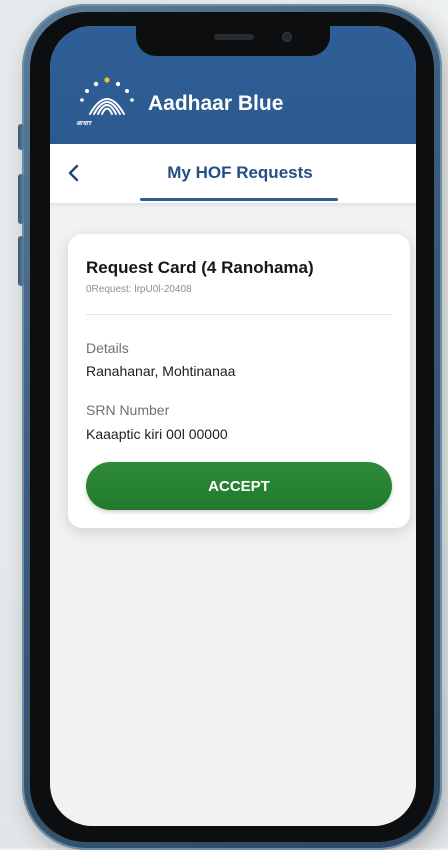 This screenshot has height=850, width=448. Describe the element at coordinates (21, 137) in the screenshot. I see `mute-switch` at that location.